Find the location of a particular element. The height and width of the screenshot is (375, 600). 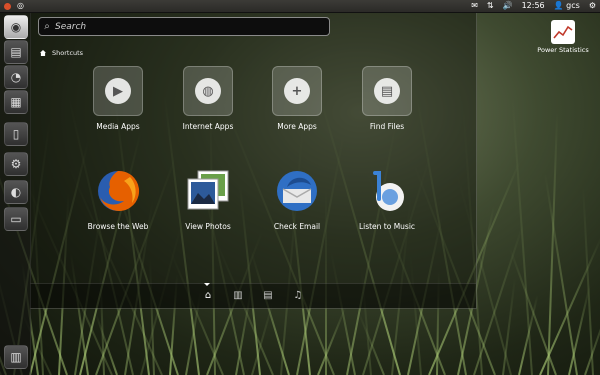

document-icon: ▤ is located at coordinates (387, 91).